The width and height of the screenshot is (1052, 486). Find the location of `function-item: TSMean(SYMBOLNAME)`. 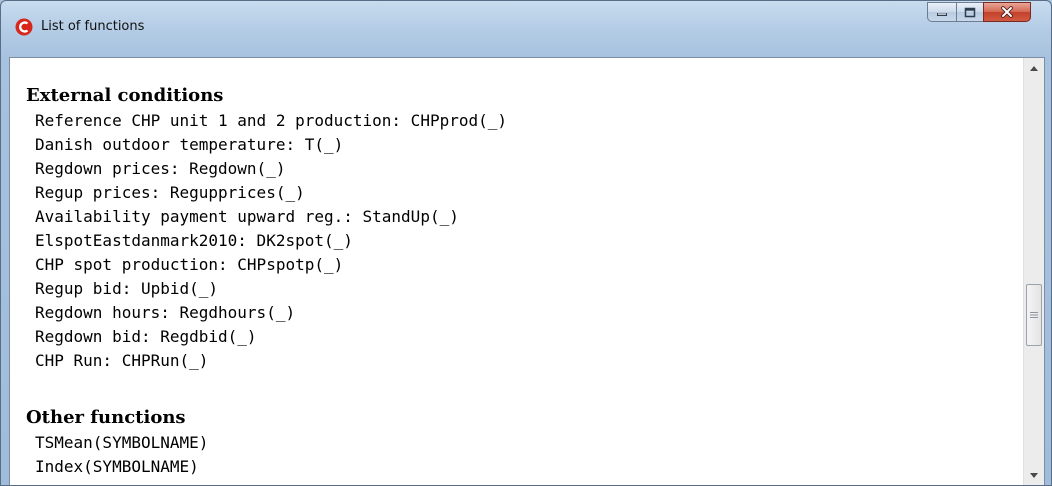

function-item: TSMean(SYMBOLNAME) is located at coordinates (121, 443).